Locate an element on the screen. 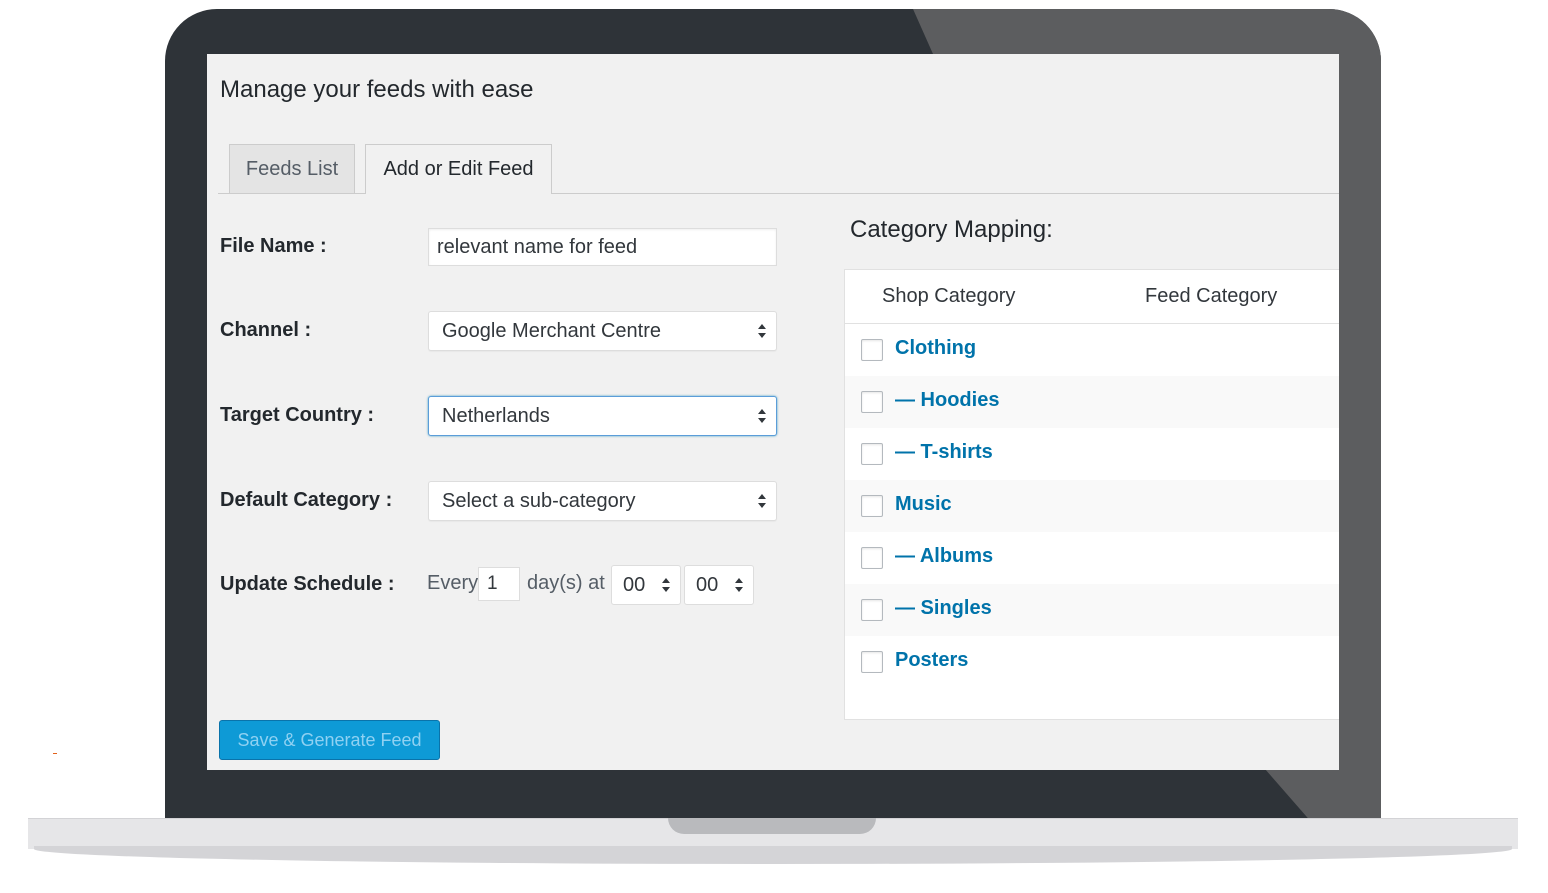  category-link: — Singles is located at coordinates (943, 608).